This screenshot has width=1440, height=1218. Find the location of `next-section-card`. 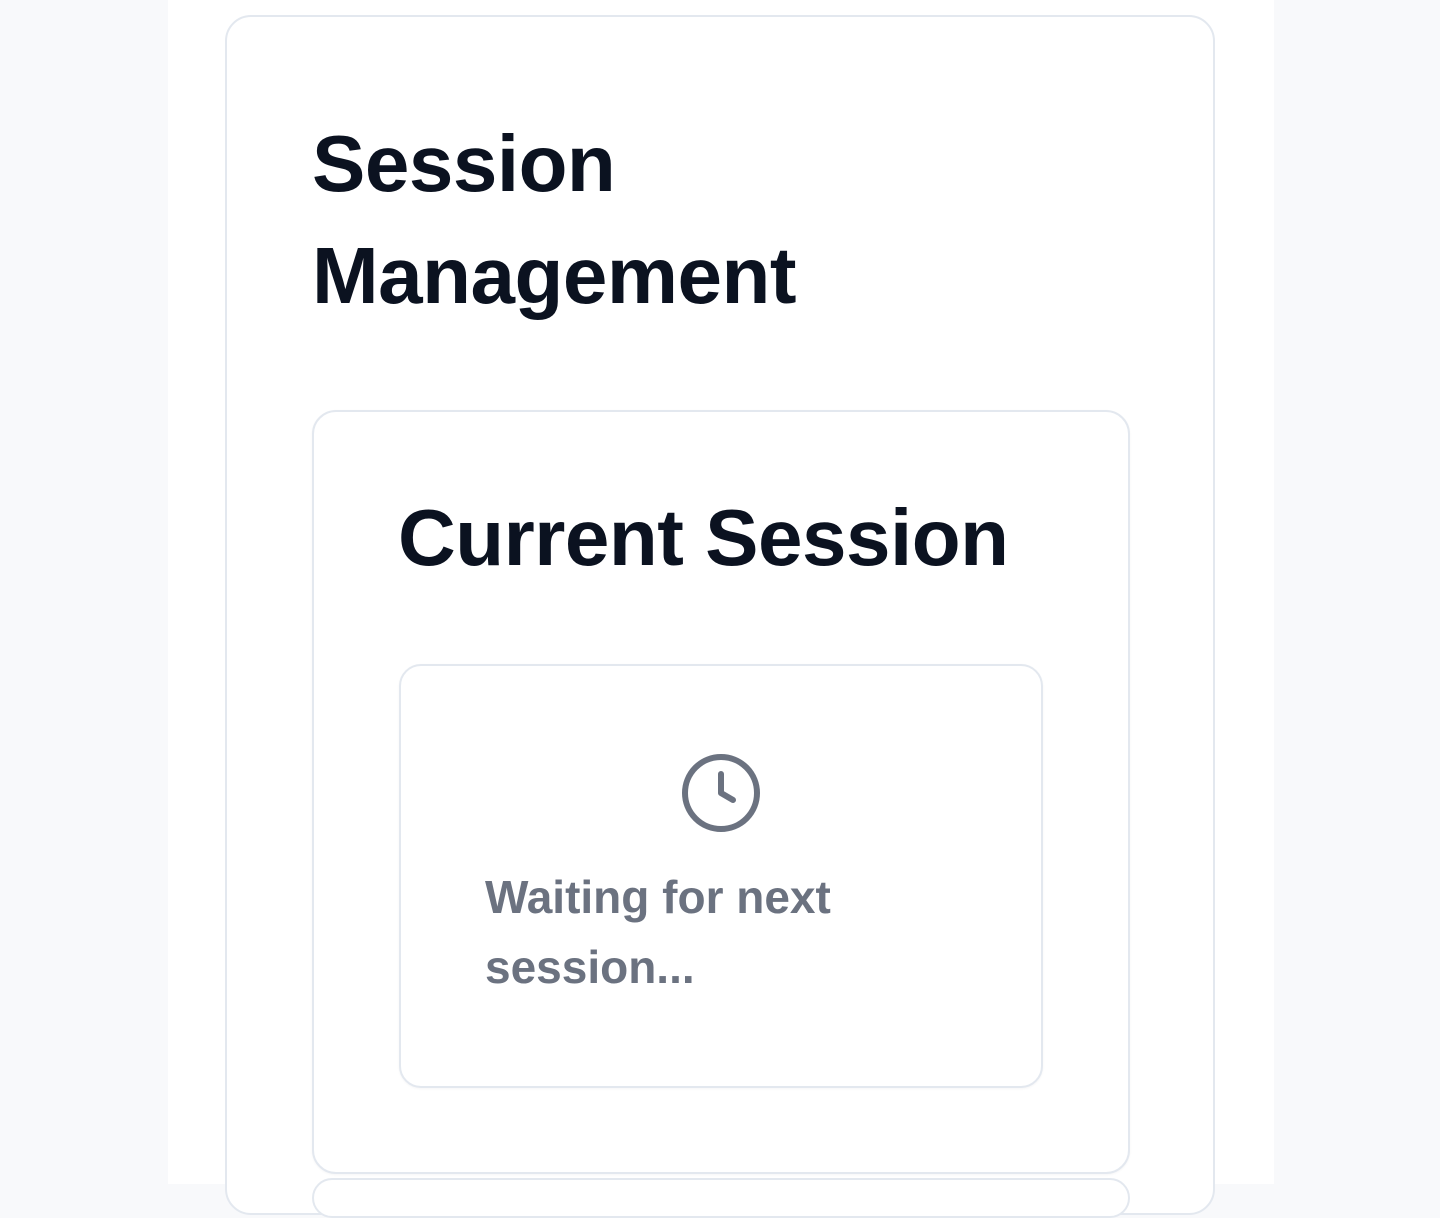

next-section-card is located at coordinates (721, 1198).